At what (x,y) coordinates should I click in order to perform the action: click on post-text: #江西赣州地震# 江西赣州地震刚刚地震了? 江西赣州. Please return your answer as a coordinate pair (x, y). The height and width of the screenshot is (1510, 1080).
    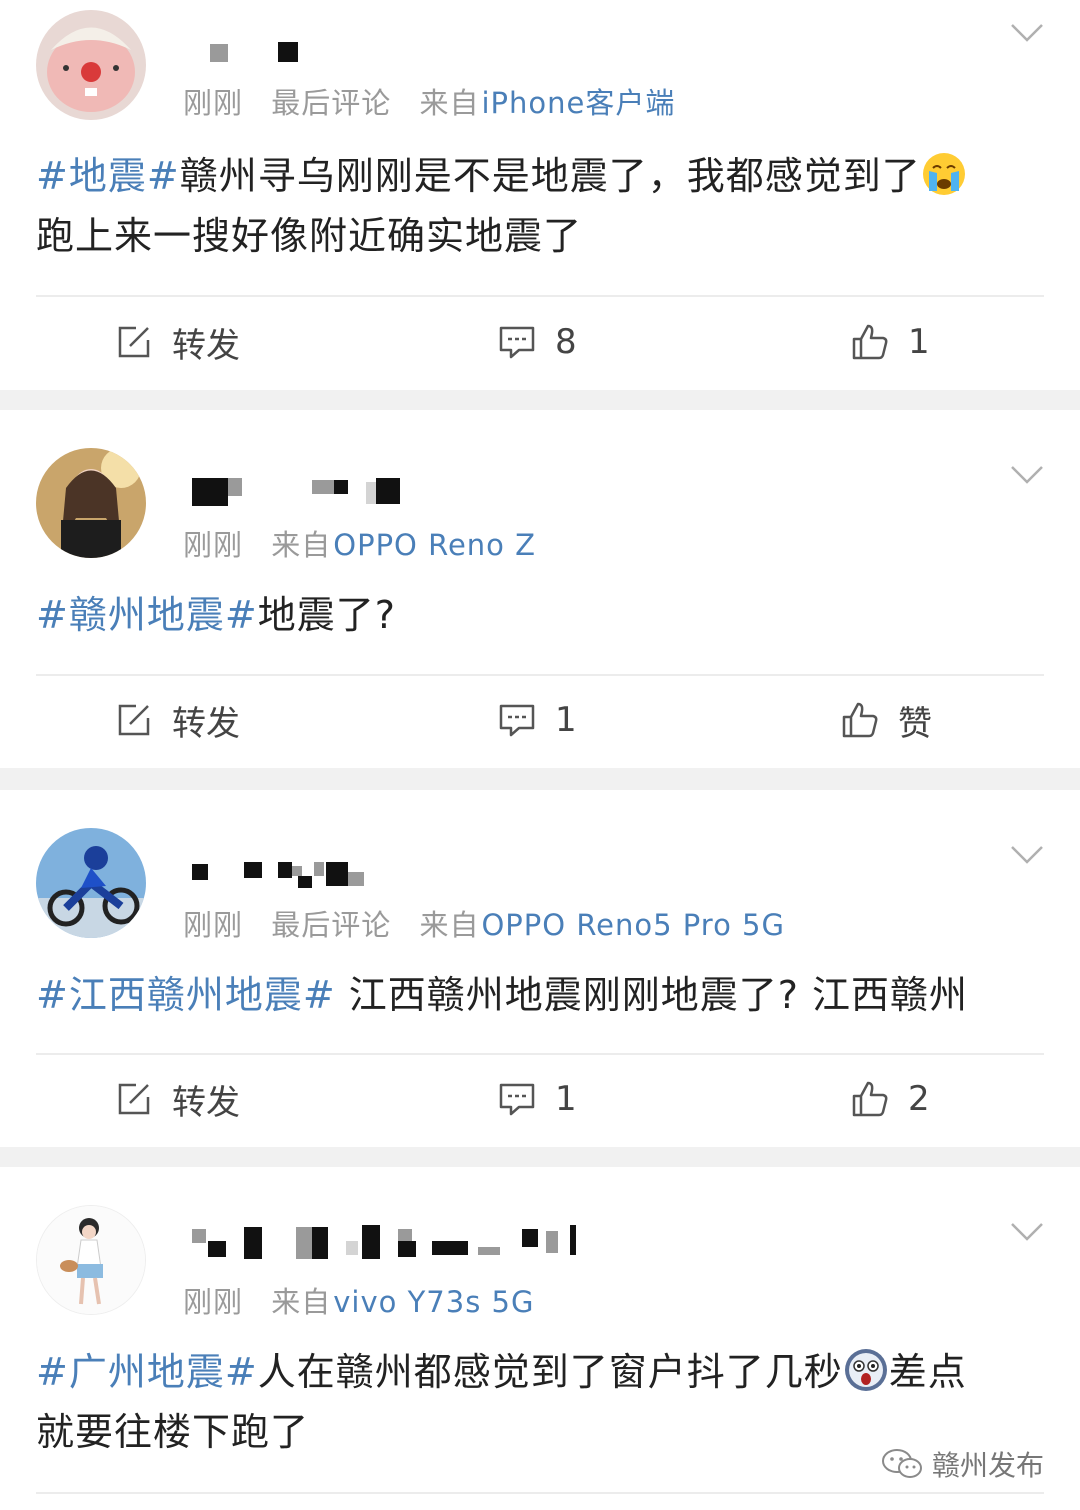
    Looking at the image, I should click on (541, 995).